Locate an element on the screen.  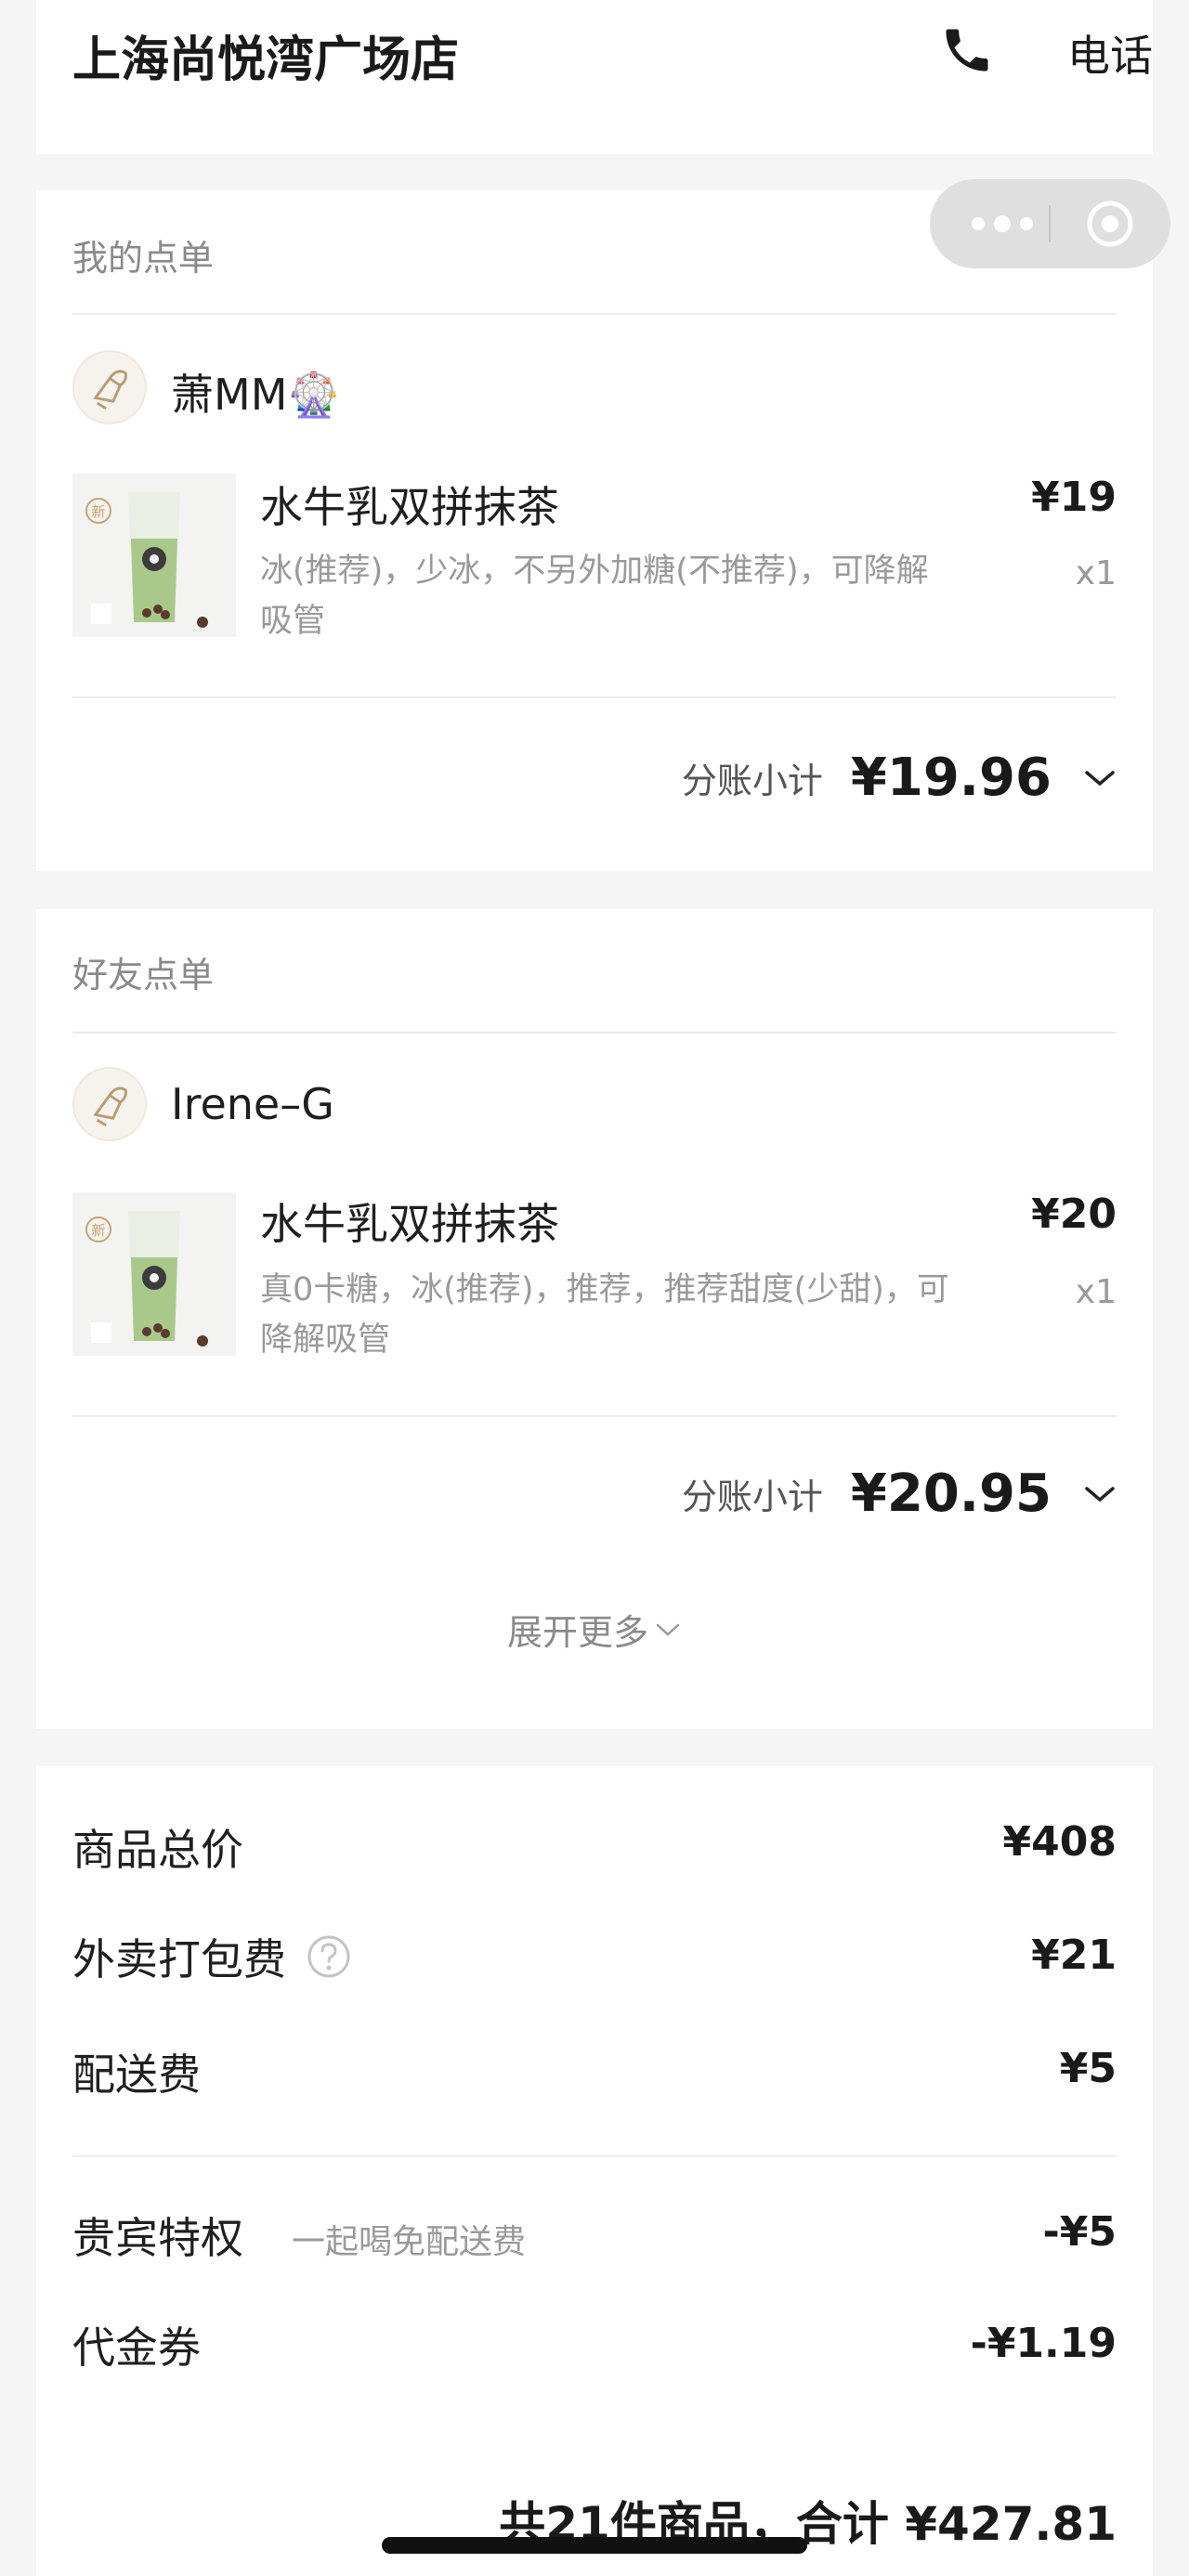
packing-fee-label: 外卖打包费 is located at coordinates (179, 1959).